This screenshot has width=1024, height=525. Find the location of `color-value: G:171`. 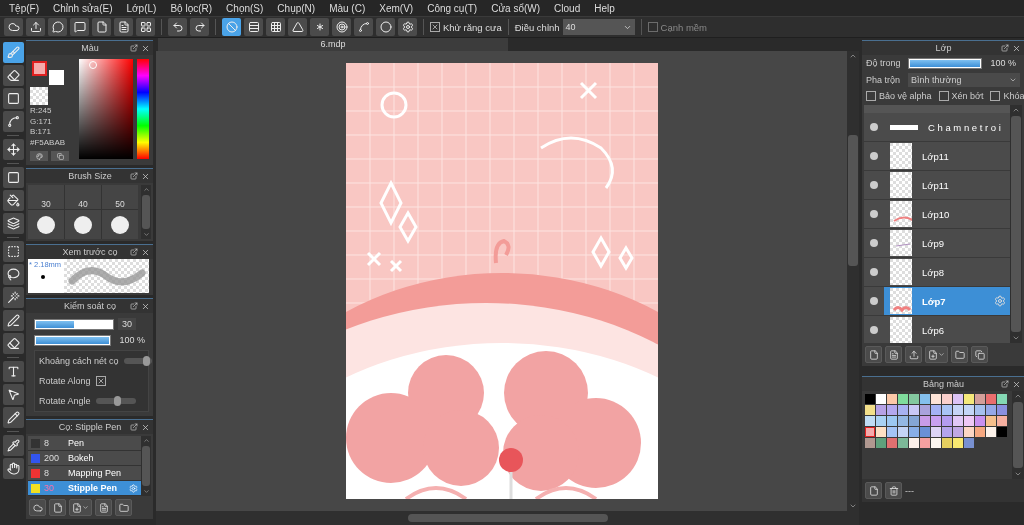

color-value: G:171 is located at coordinates (41, 121).